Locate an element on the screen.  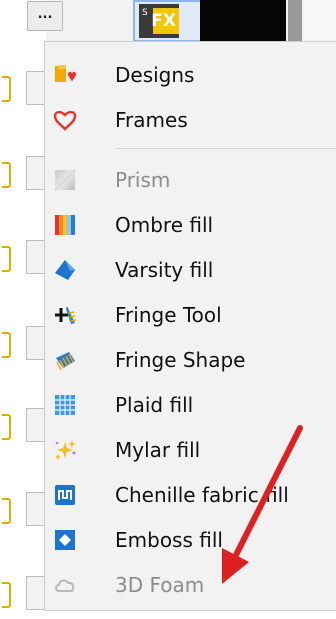
menu-item-frames: Frames is located at coordinates (190, 120).